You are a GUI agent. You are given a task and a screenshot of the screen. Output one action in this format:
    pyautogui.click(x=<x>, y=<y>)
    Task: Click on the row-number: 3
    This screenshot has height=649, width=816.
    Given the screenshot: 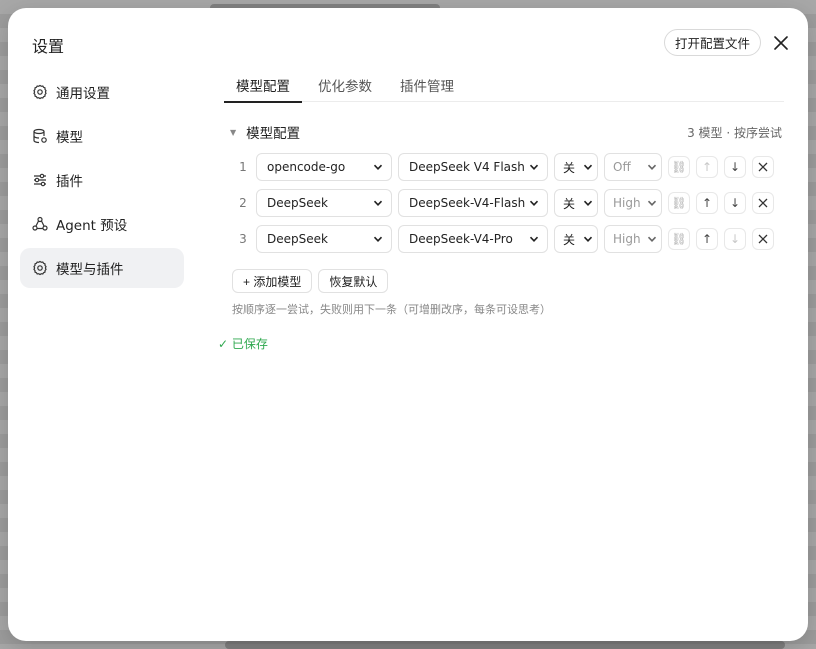 What is the action you would take?
    pyautogui.click(x=243, y=239)
    